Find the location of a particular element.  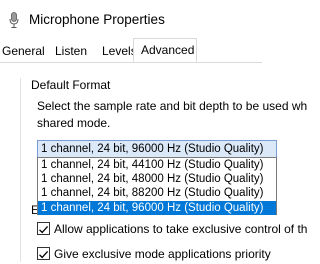

tab-advanced: Advanced is located at coordinates (165, 50).